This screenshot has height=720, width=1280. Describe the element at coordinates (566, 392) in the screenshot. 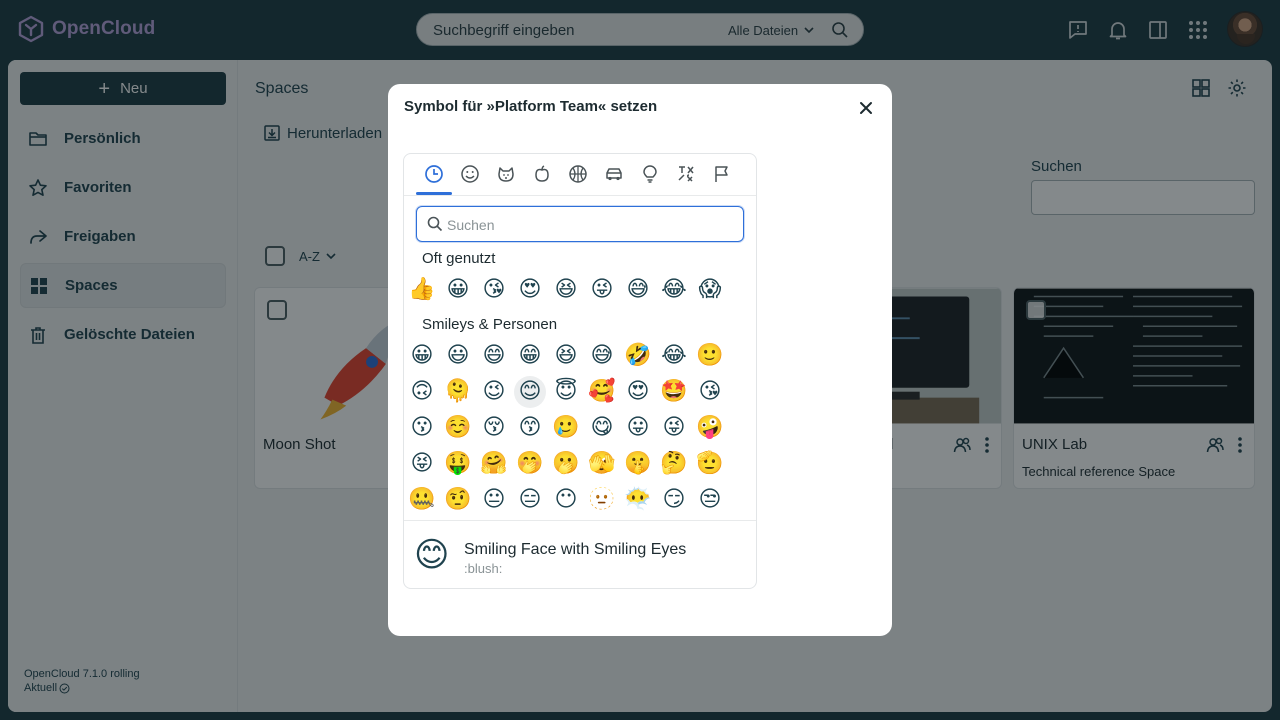

I see `emoji-button: 😇` at that location.